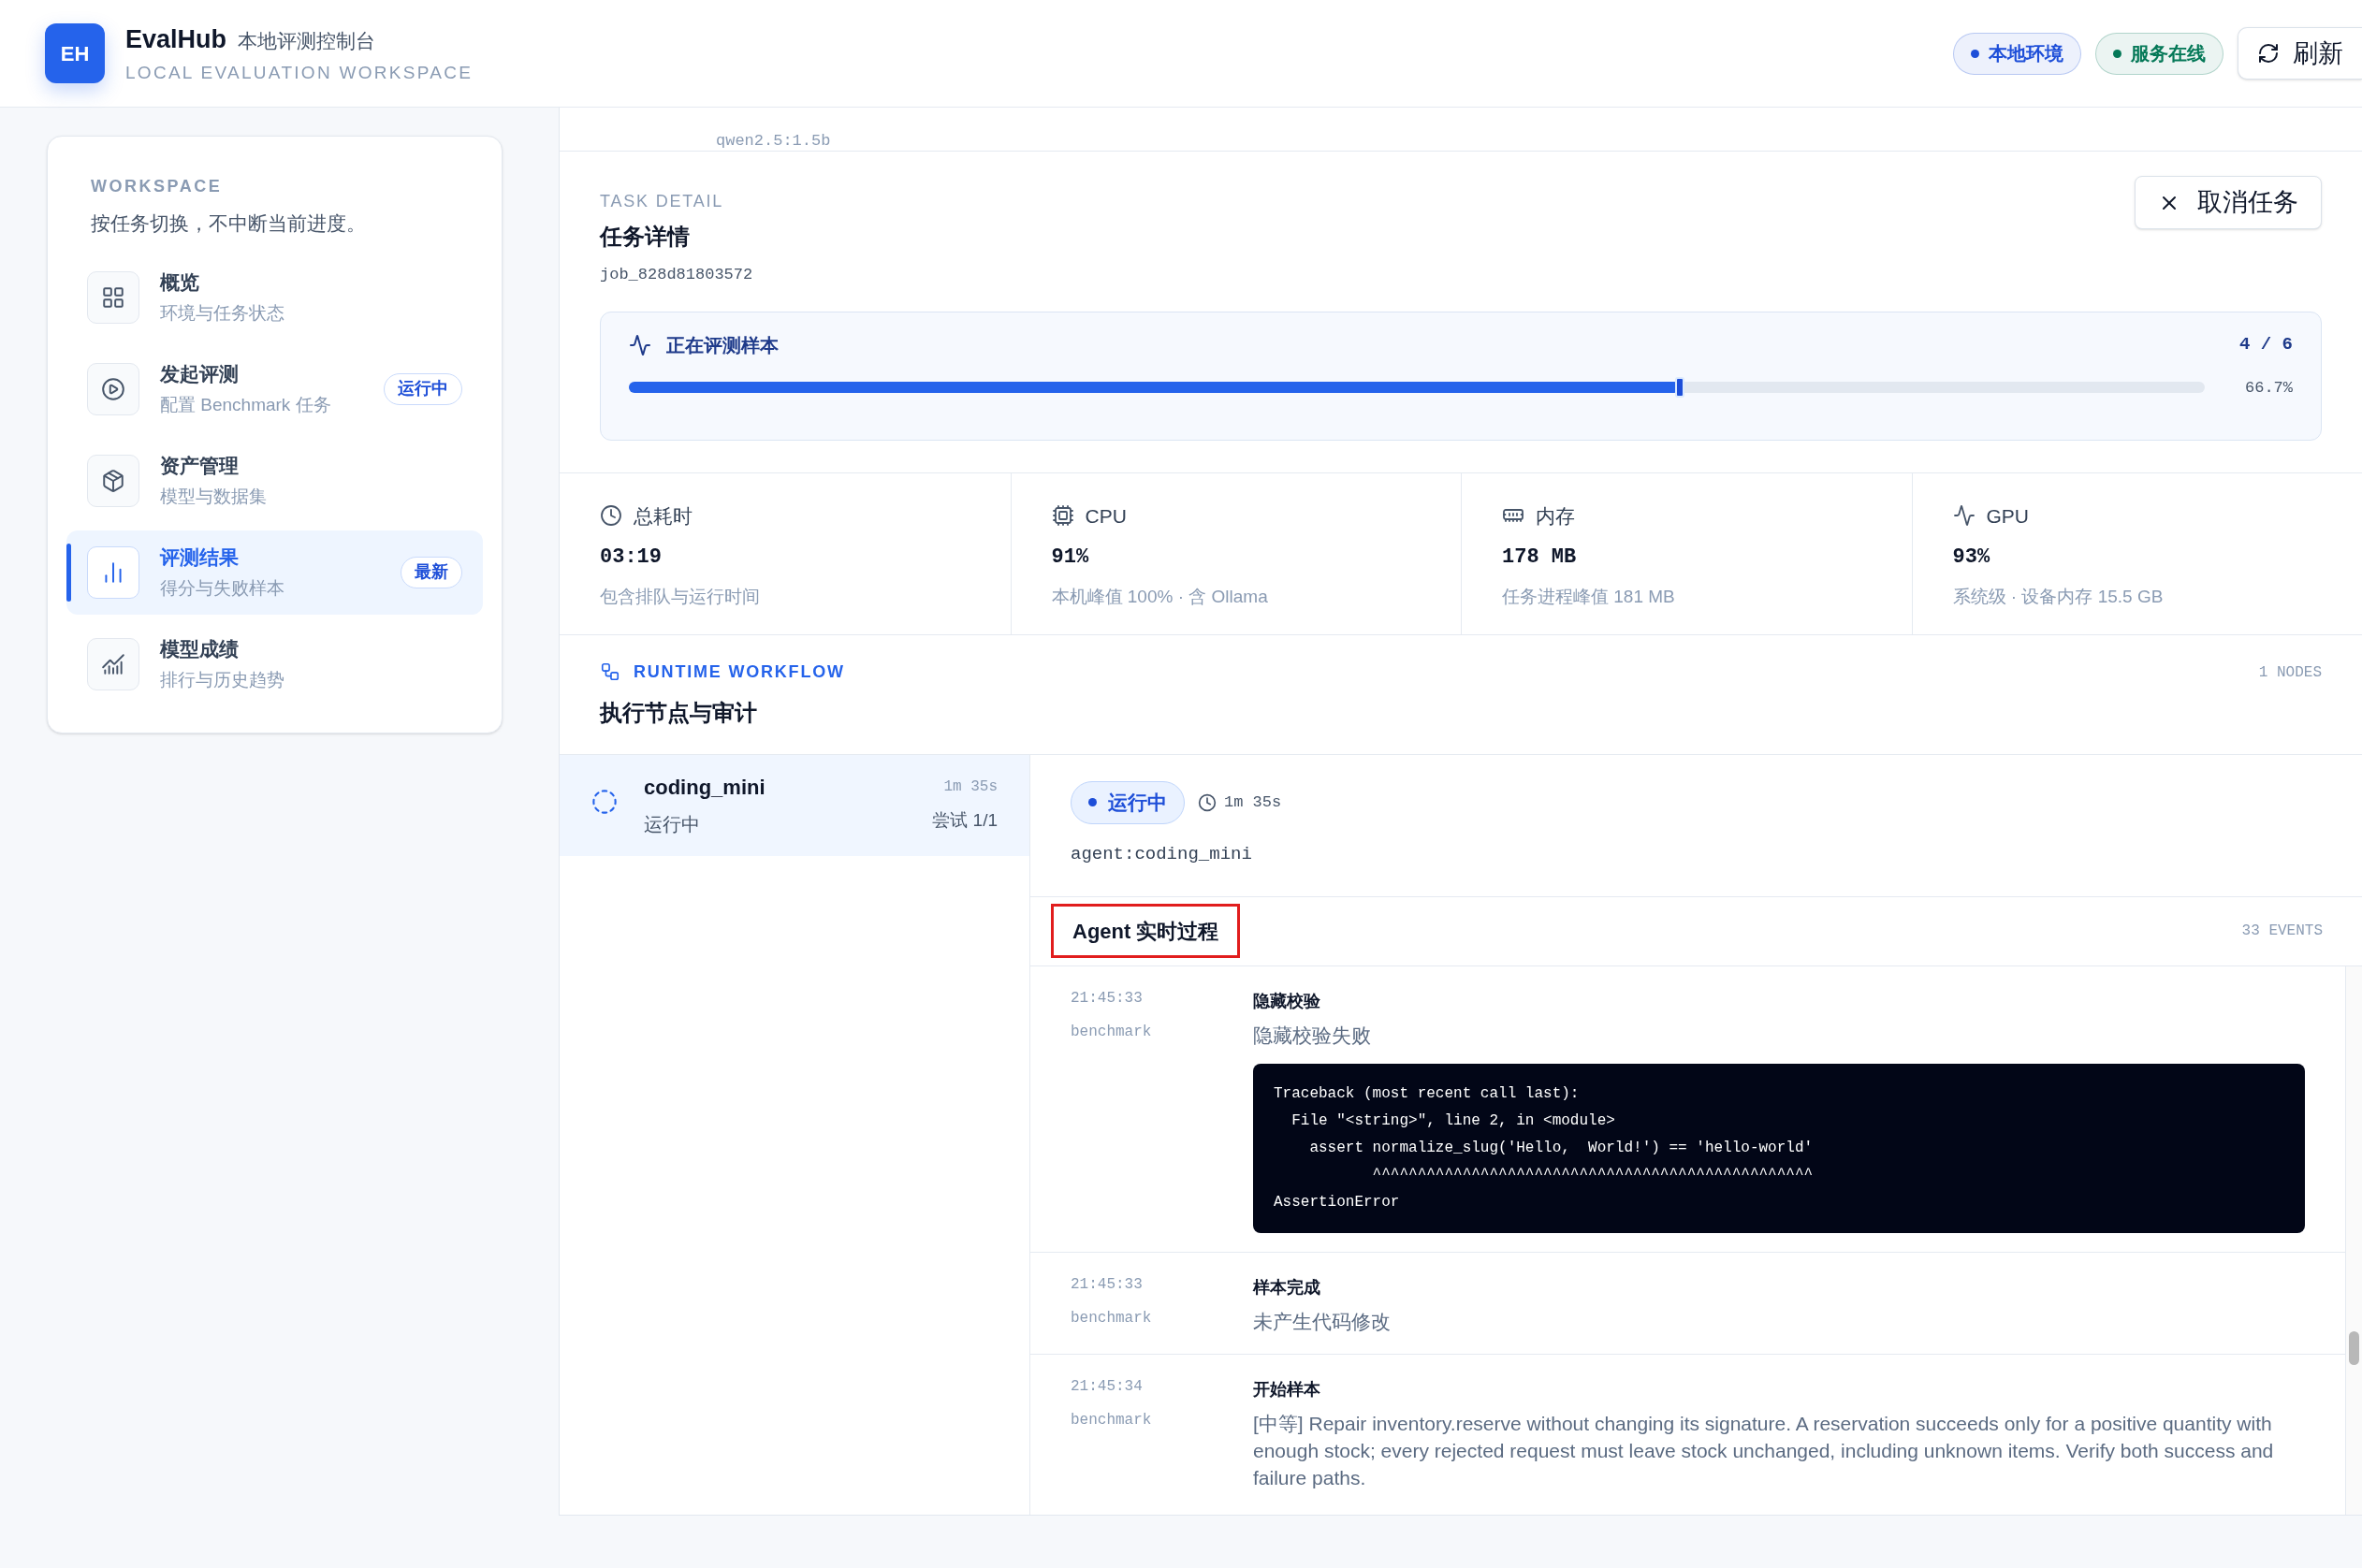 The height and width of the screenshot is (1568, 2362). I want to click on metric-note: 包含排队与运行时间, so click(680, 597).